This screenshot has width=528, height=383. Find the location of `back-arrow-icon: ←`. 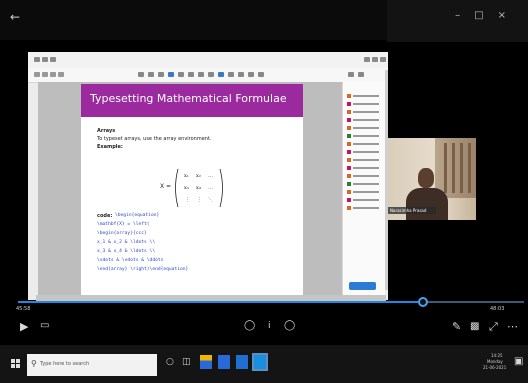

back-arrow-icon: ← is located at coordinates (15, 17).